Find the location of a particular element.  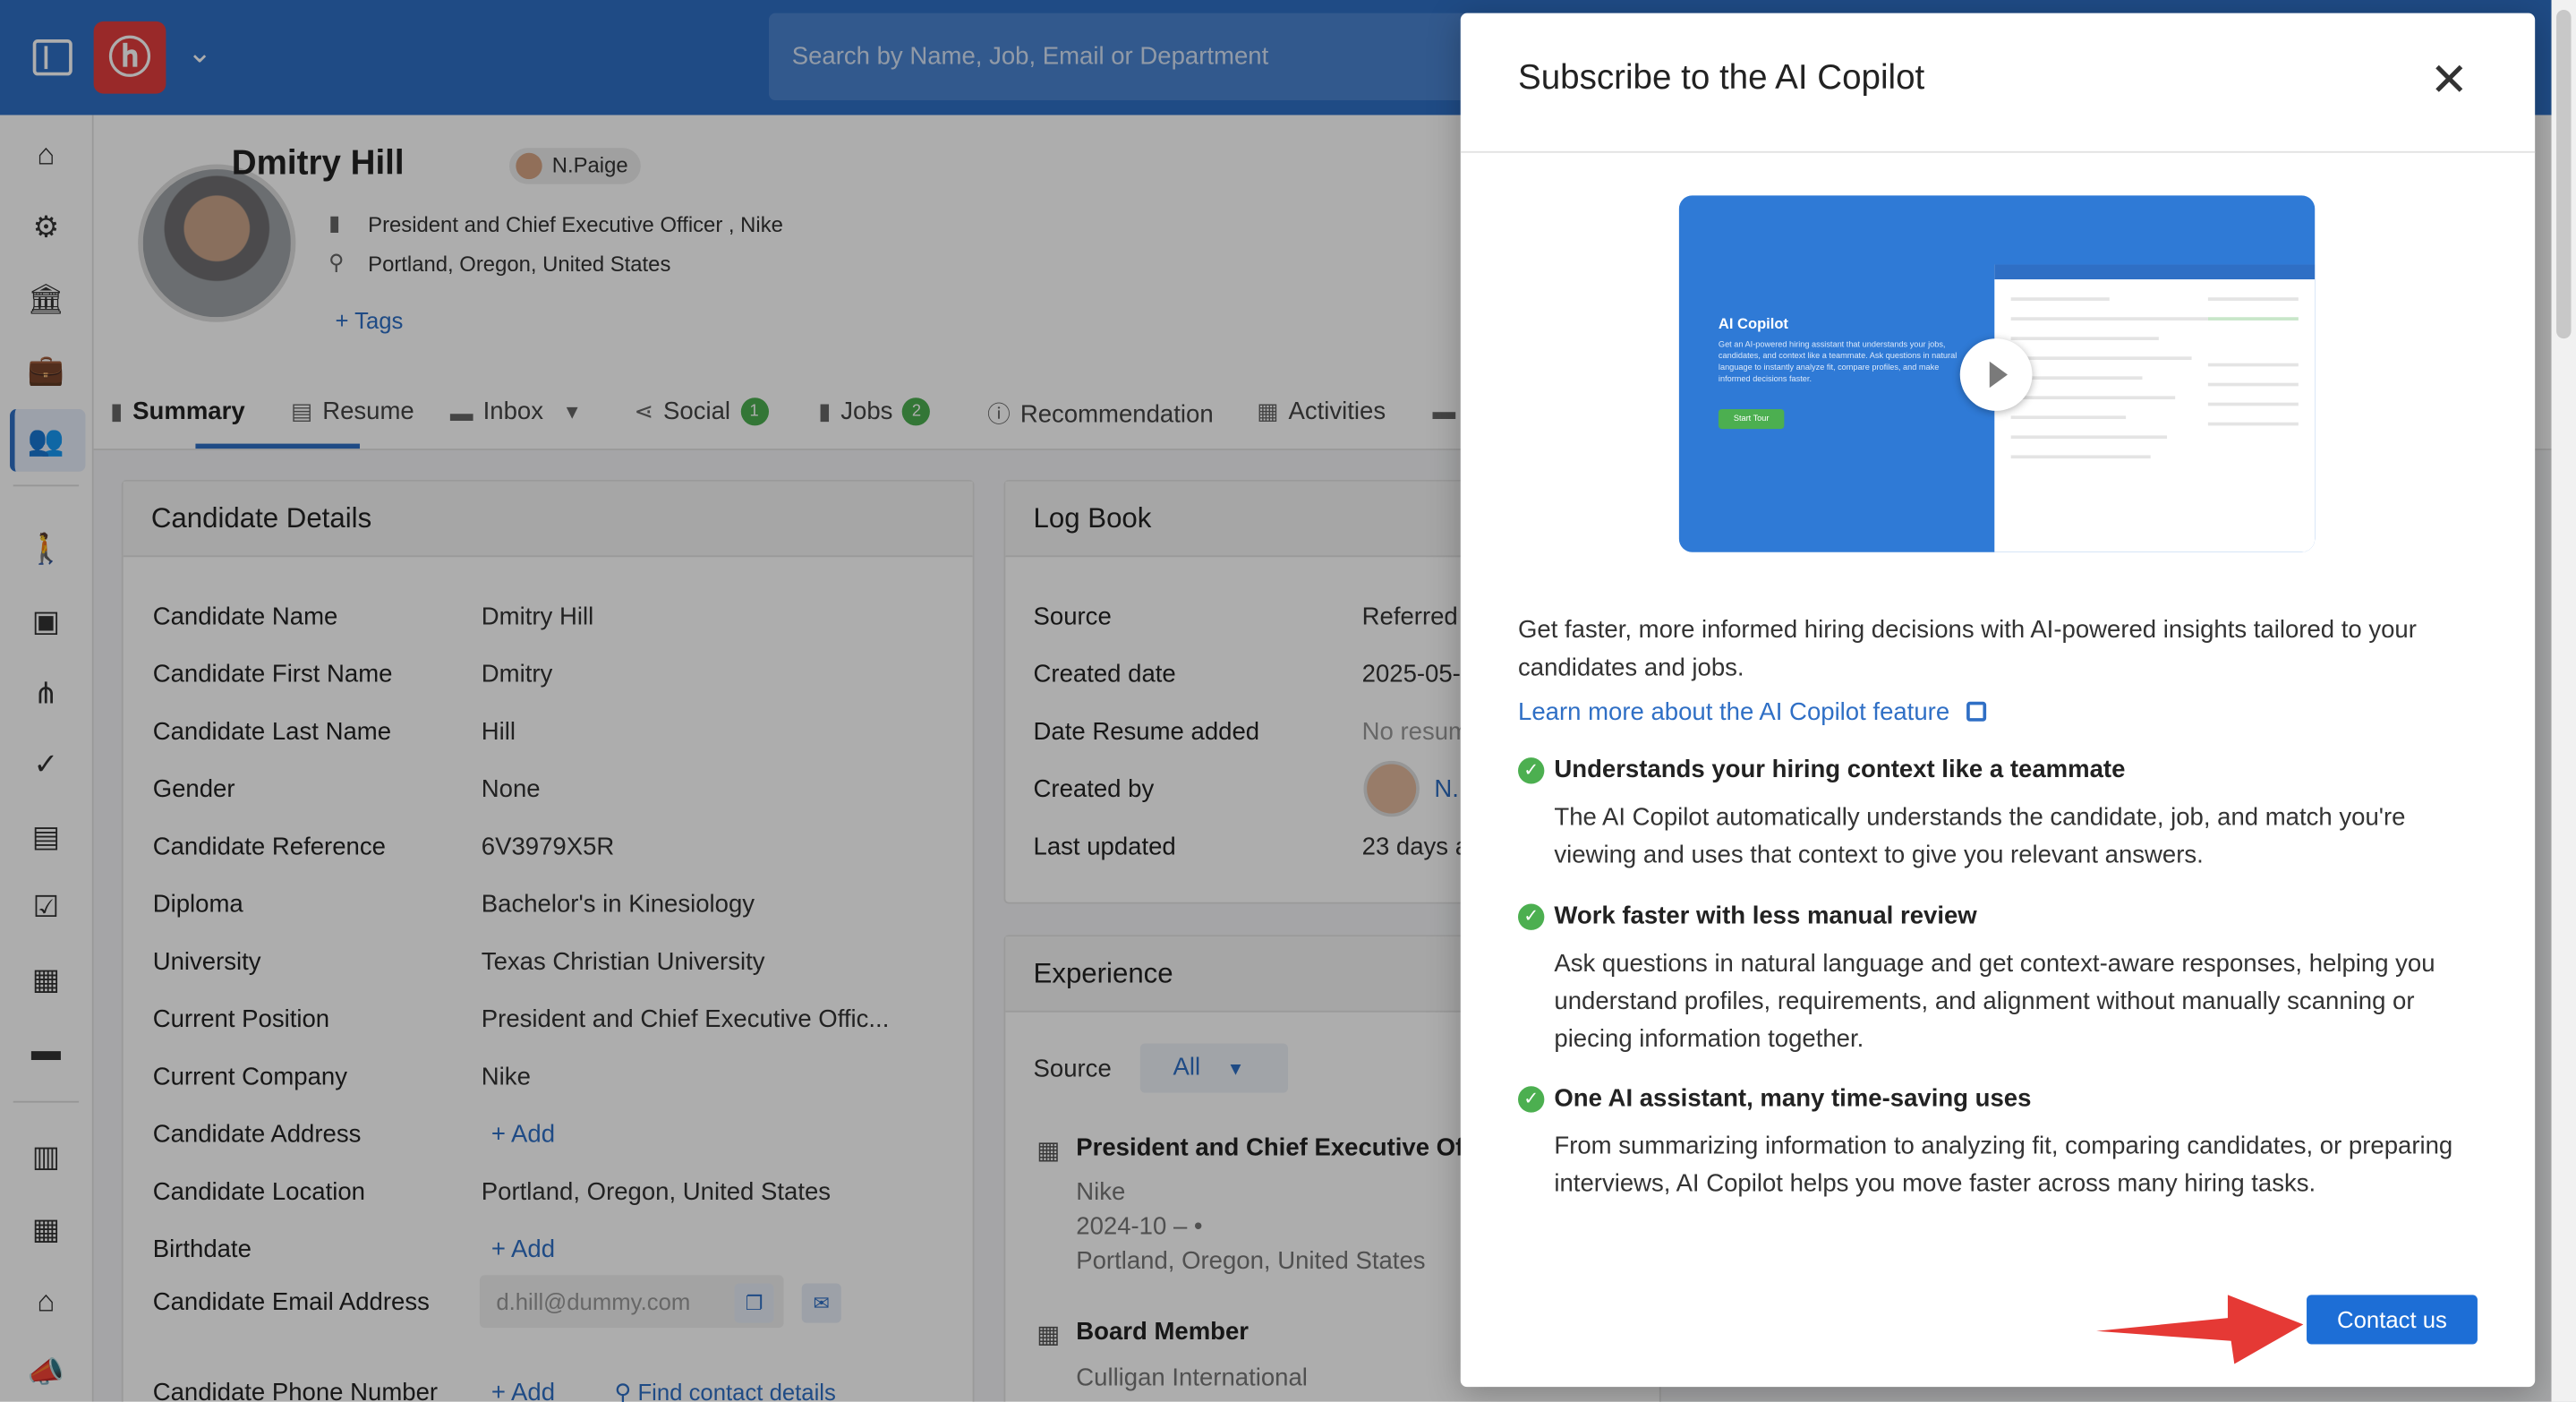

play-icon is located at coordinates (1996, 374).